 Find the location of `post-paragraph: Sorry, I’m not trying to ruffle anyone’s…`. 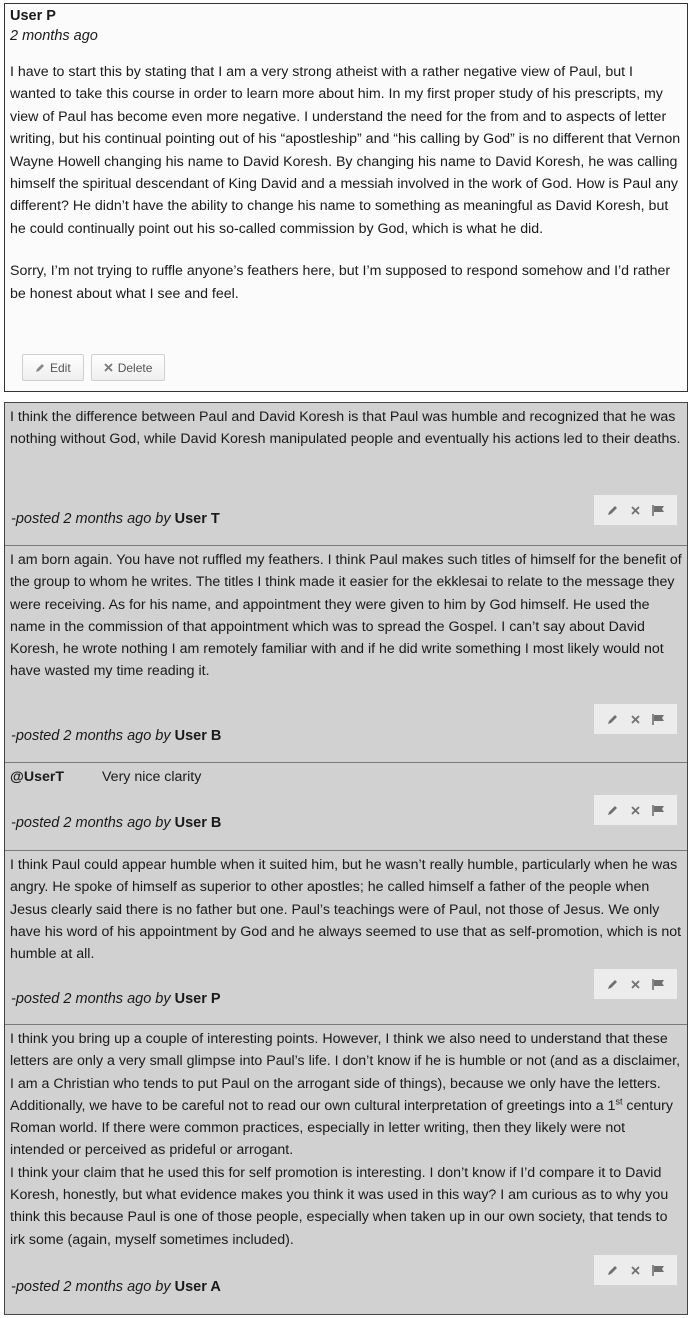

post-paragraph: Sorry, I’m not trying to ruffle anyone’s… is located at coordinates (340, 282).